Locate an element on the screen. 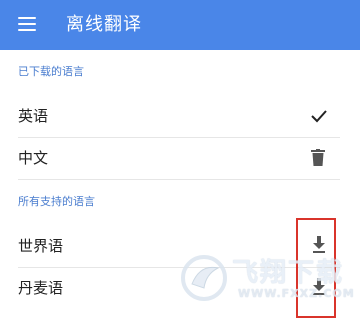 This screenshot has width=360, height=318. divider is located at coordinates (179, 179).